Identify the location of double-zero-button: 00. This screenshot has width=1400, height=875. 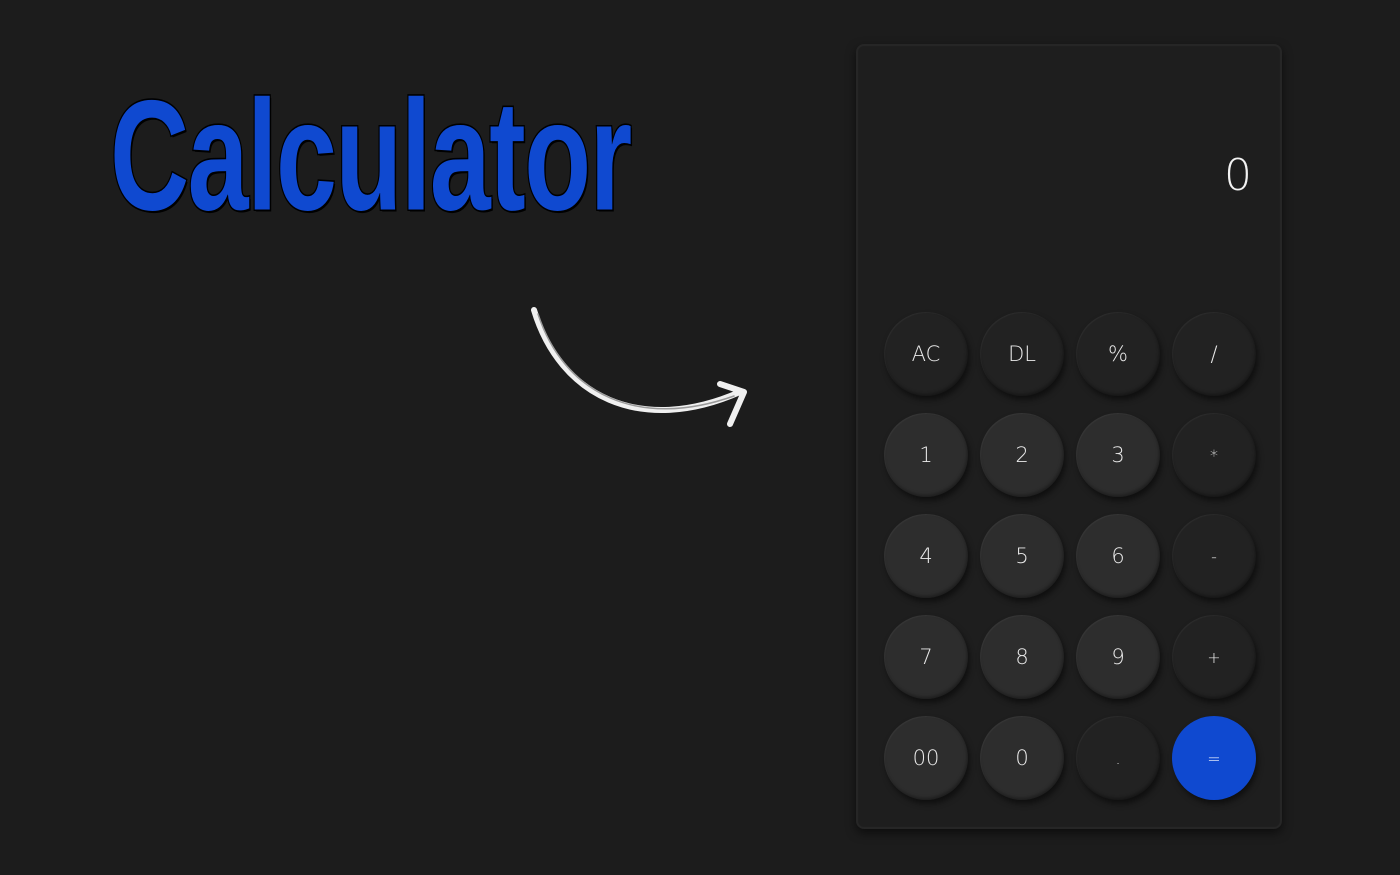
(926, 758).